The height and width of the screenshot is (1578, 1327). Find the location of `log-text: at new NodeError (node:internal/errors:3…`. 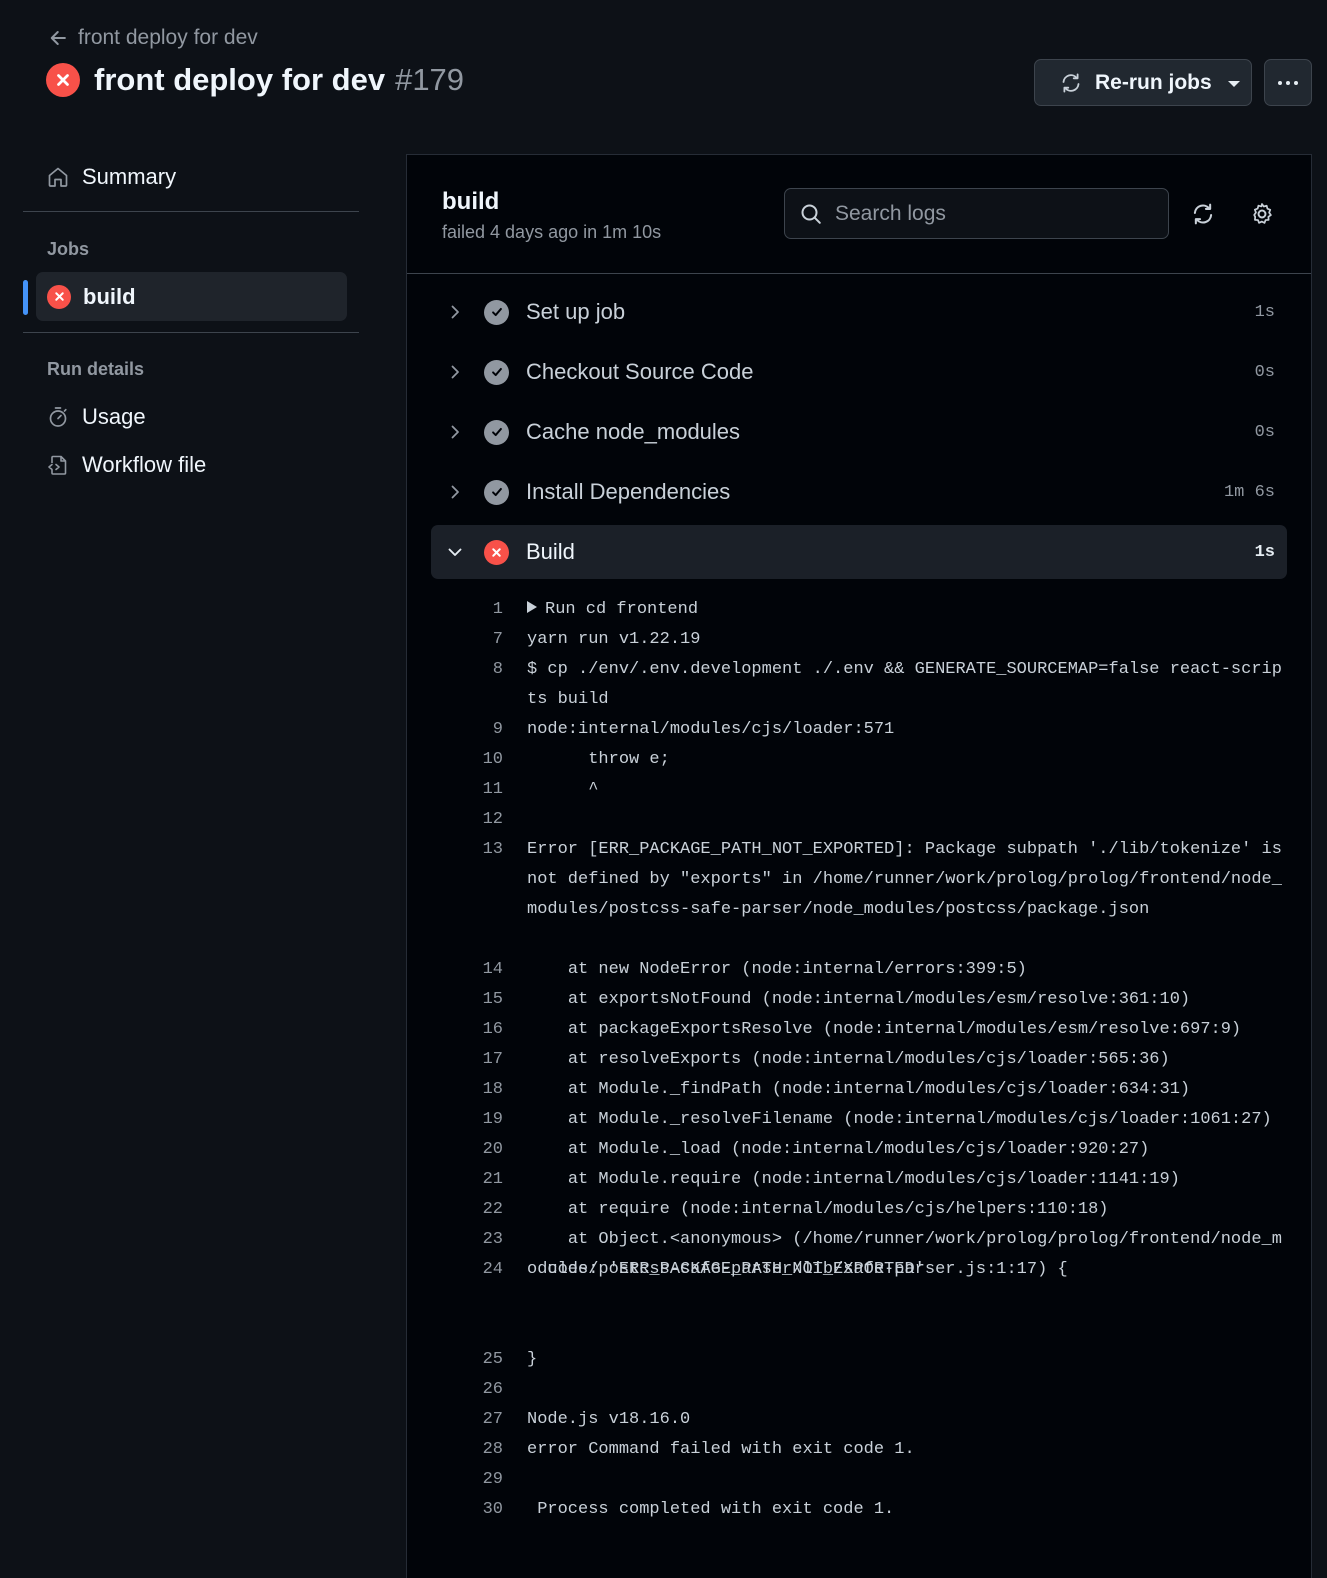

log-text: at new NodeError (node:internal/errors:3… is located at coordinates (777, 969).